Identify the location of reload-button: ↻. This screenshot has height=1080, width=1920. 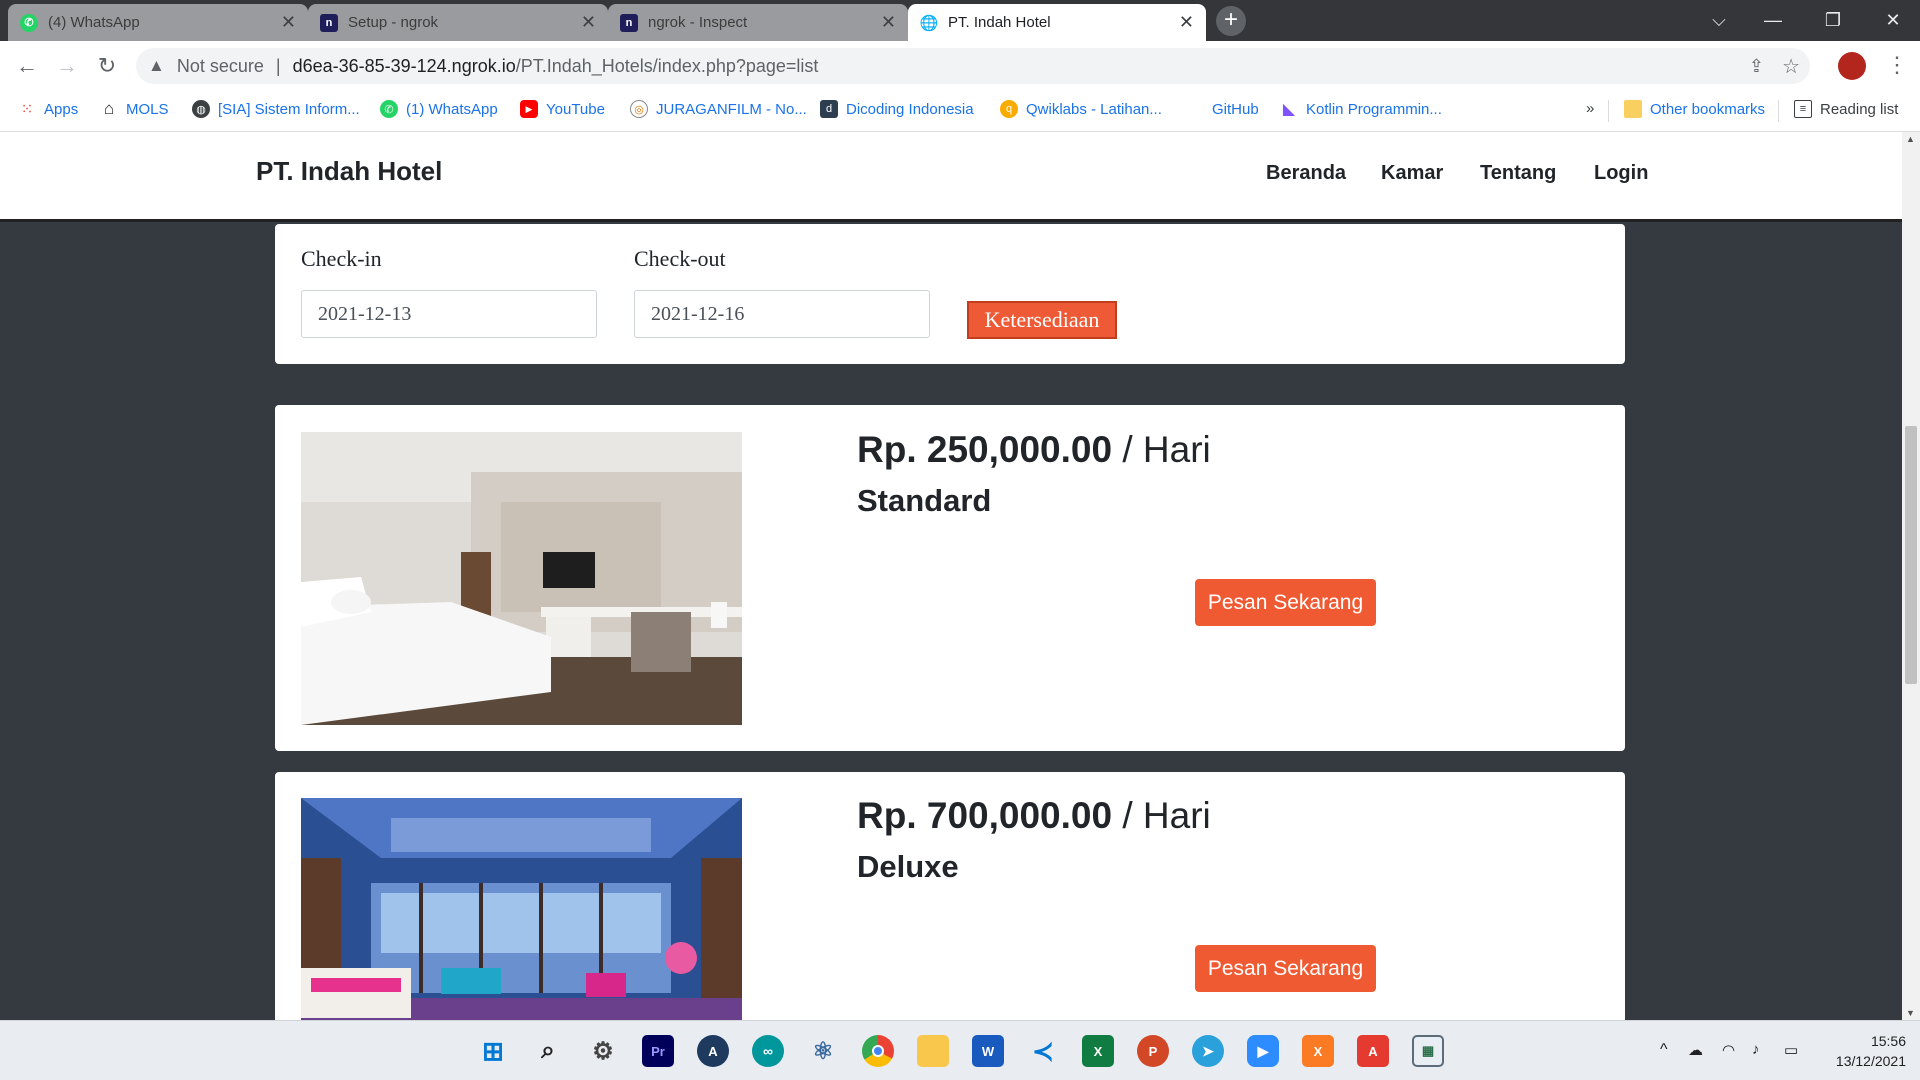
(107, 66).